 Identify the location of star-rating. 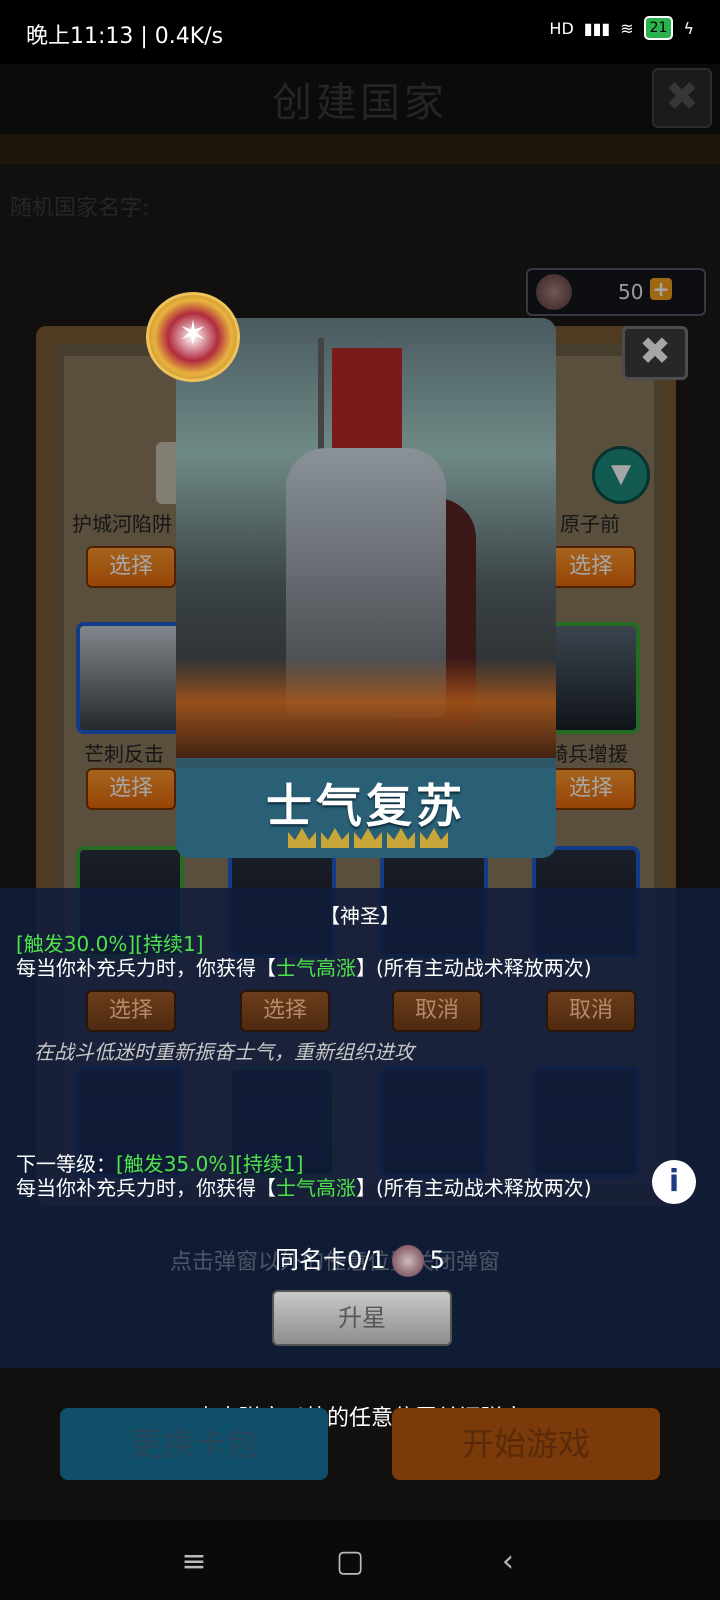
(368, 838).